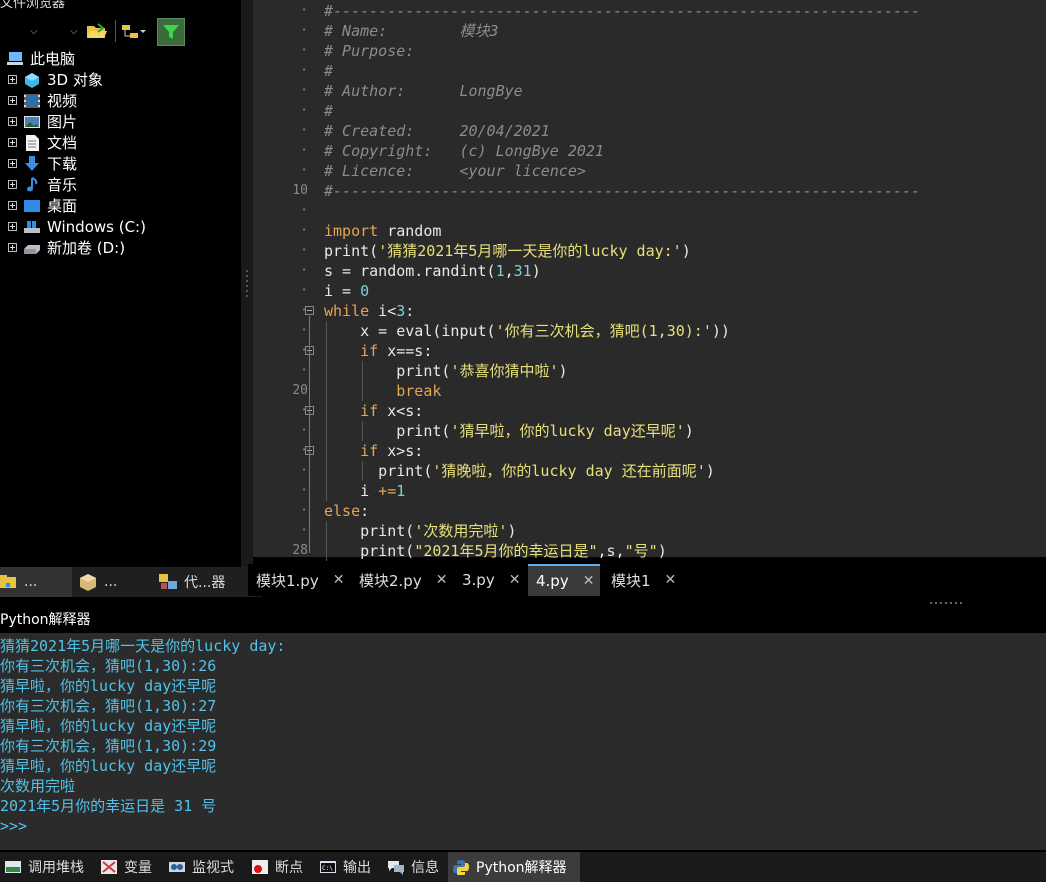 The width and height of the screenshot is (1046, 882). I want to click on tree-item-documents: 文档, so click(42, 142).